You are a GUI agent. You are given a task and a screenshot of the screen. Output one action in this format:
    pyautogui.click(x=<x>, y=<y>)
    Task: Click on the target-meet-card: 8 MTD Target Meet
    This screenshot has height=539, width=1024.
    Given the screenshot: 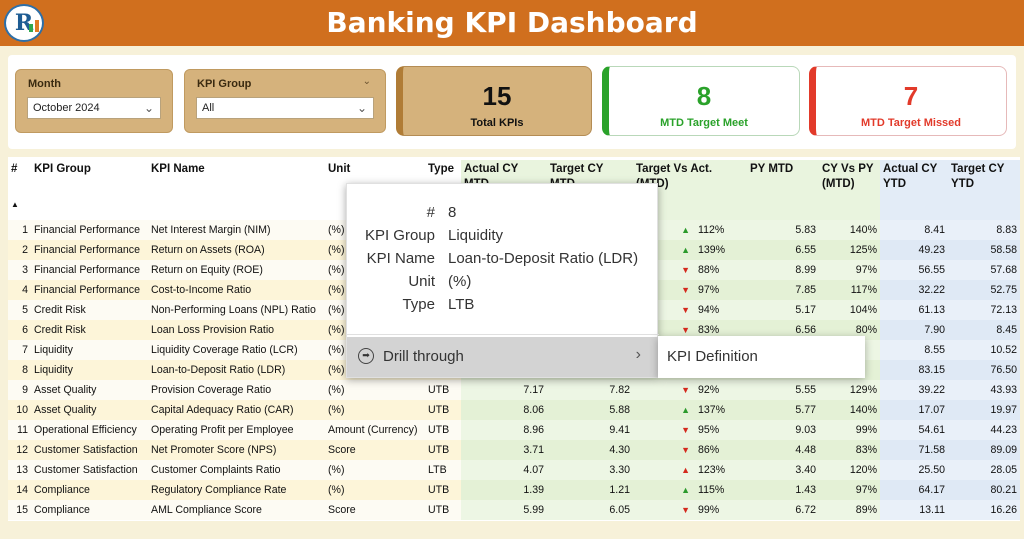 What is the action you would take?
    pyautogui.click(x=701, y=101)
    